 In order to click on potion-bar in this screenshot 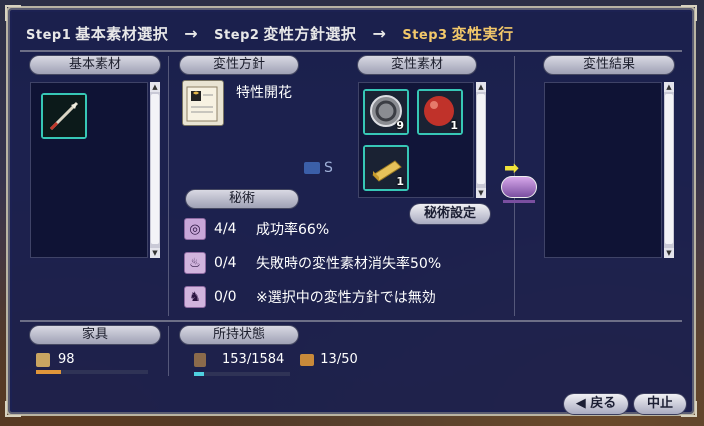, I will do `click(519, 201)`.